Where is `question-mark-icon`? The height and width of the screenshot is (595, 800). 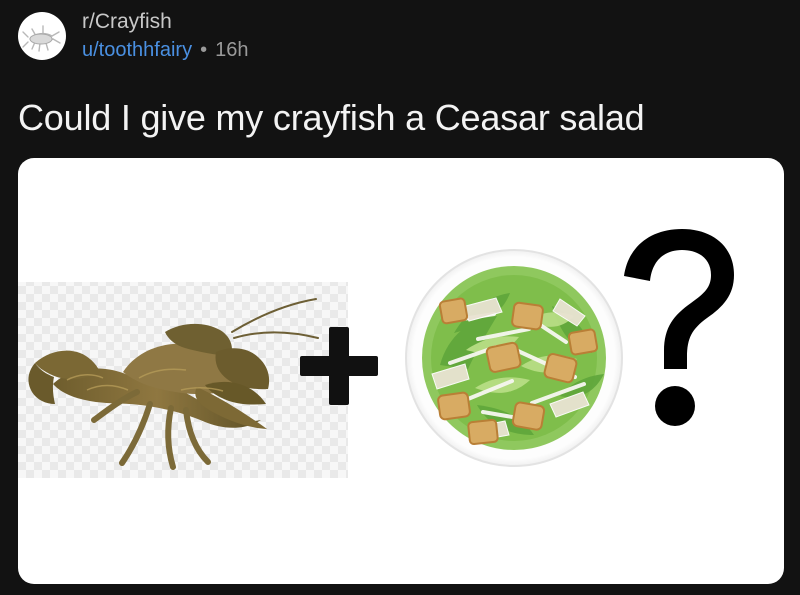 question-mark-icon is located at coordinates (679, 327).